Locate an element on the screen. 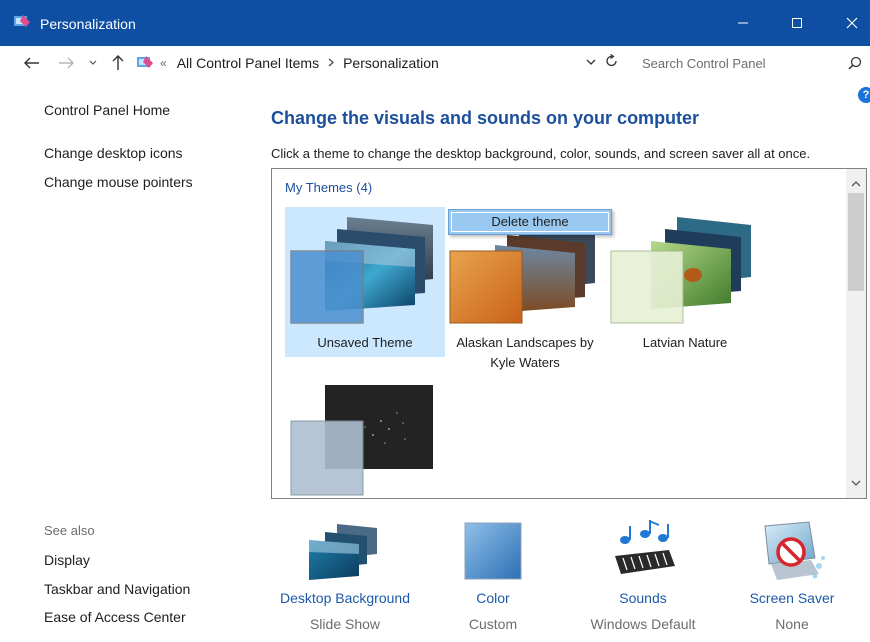  taskbar-and-navigation-link: Taskbar and Navigation is located at coordinates (117, 589).